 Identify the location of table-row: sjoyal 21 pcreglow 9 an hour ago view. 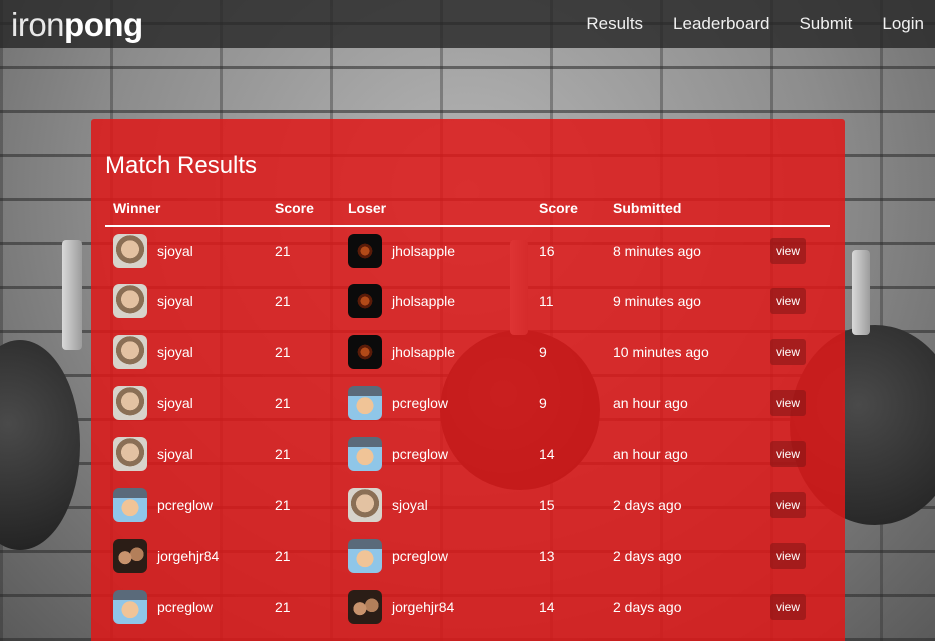
(467, 402).